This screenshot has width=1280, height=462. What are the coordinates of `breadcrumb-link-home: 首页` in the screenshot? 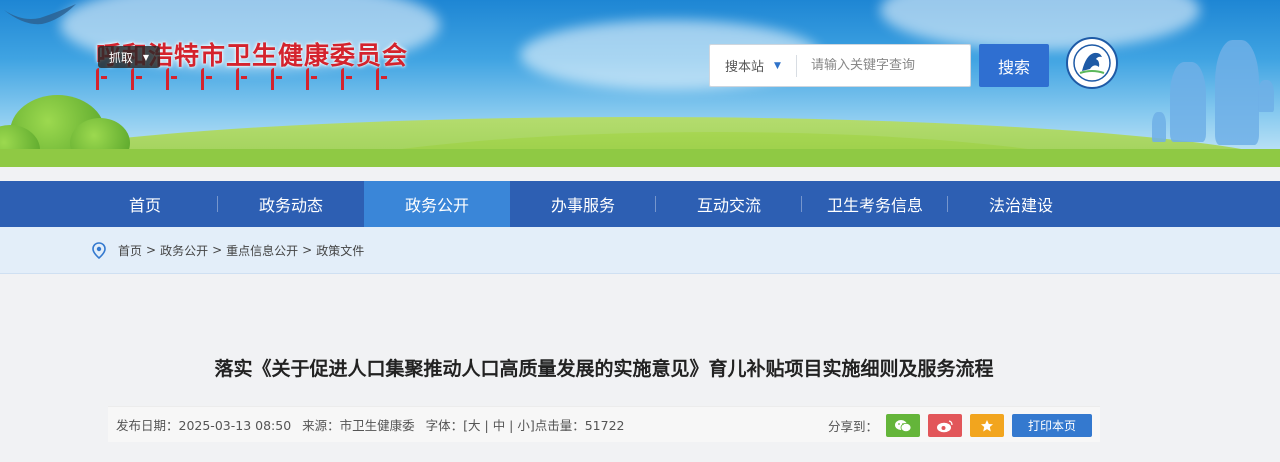 It's located at (130, 250).